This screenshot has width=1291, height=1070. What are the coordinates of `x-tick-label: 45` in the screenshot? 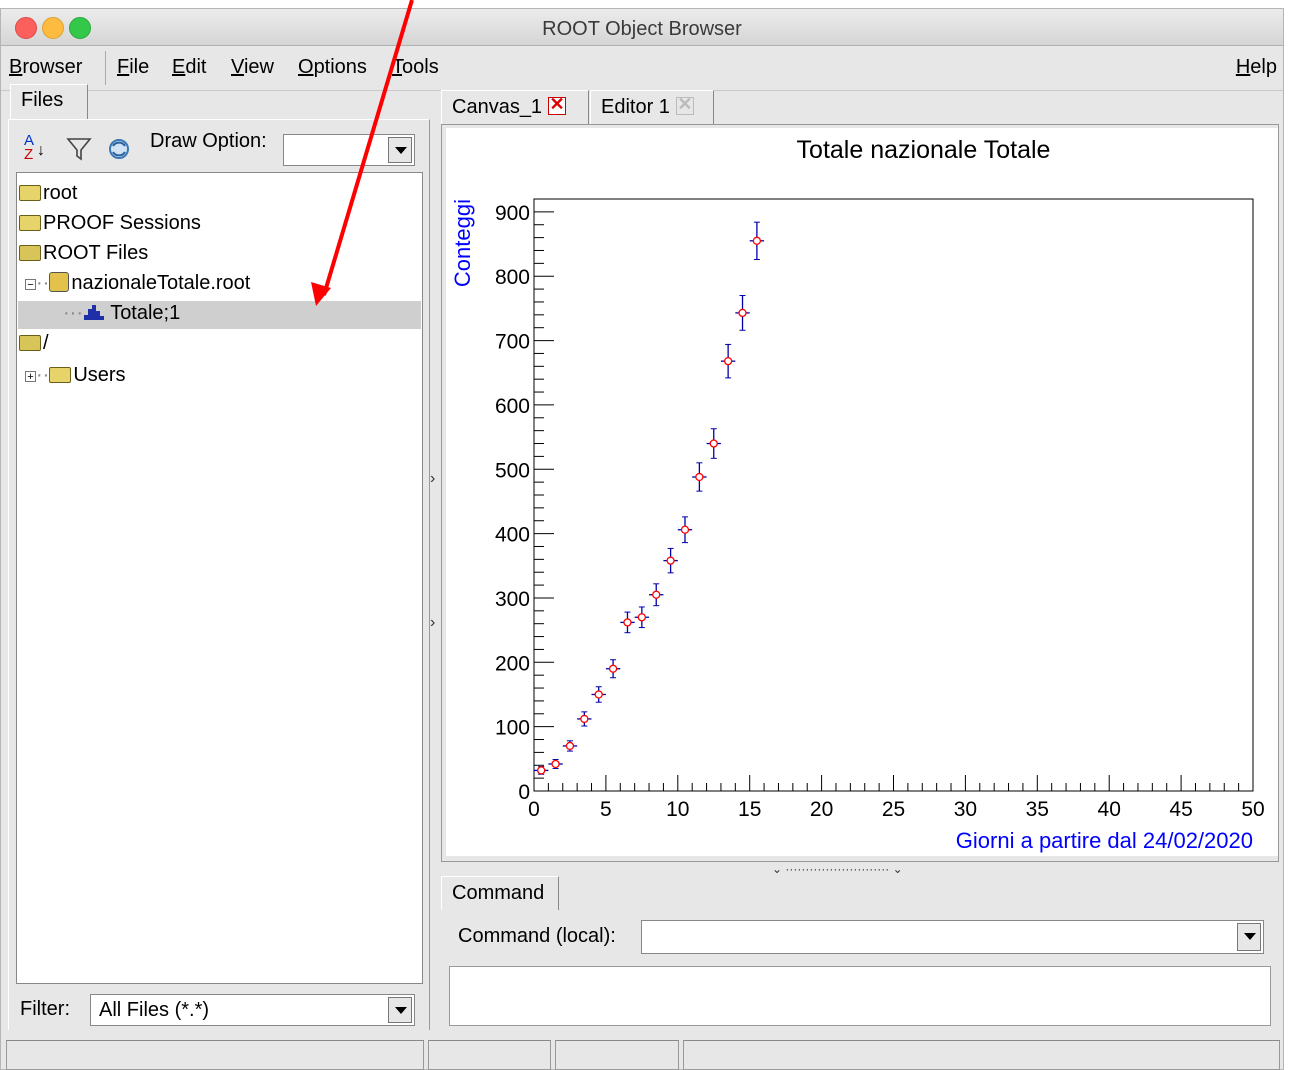 It's located at (1180, 809).